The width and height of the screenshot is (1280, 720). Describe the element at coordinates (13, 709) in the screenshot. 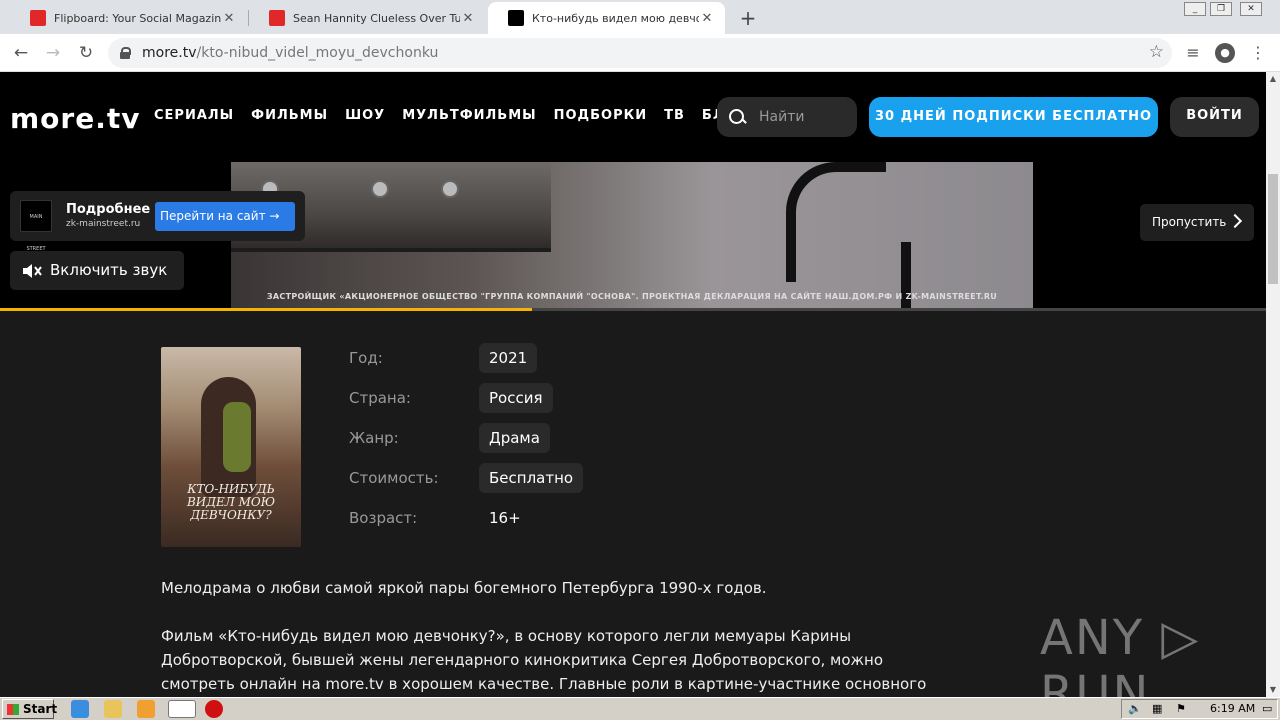

I see `windows-logo-icon` at that location.